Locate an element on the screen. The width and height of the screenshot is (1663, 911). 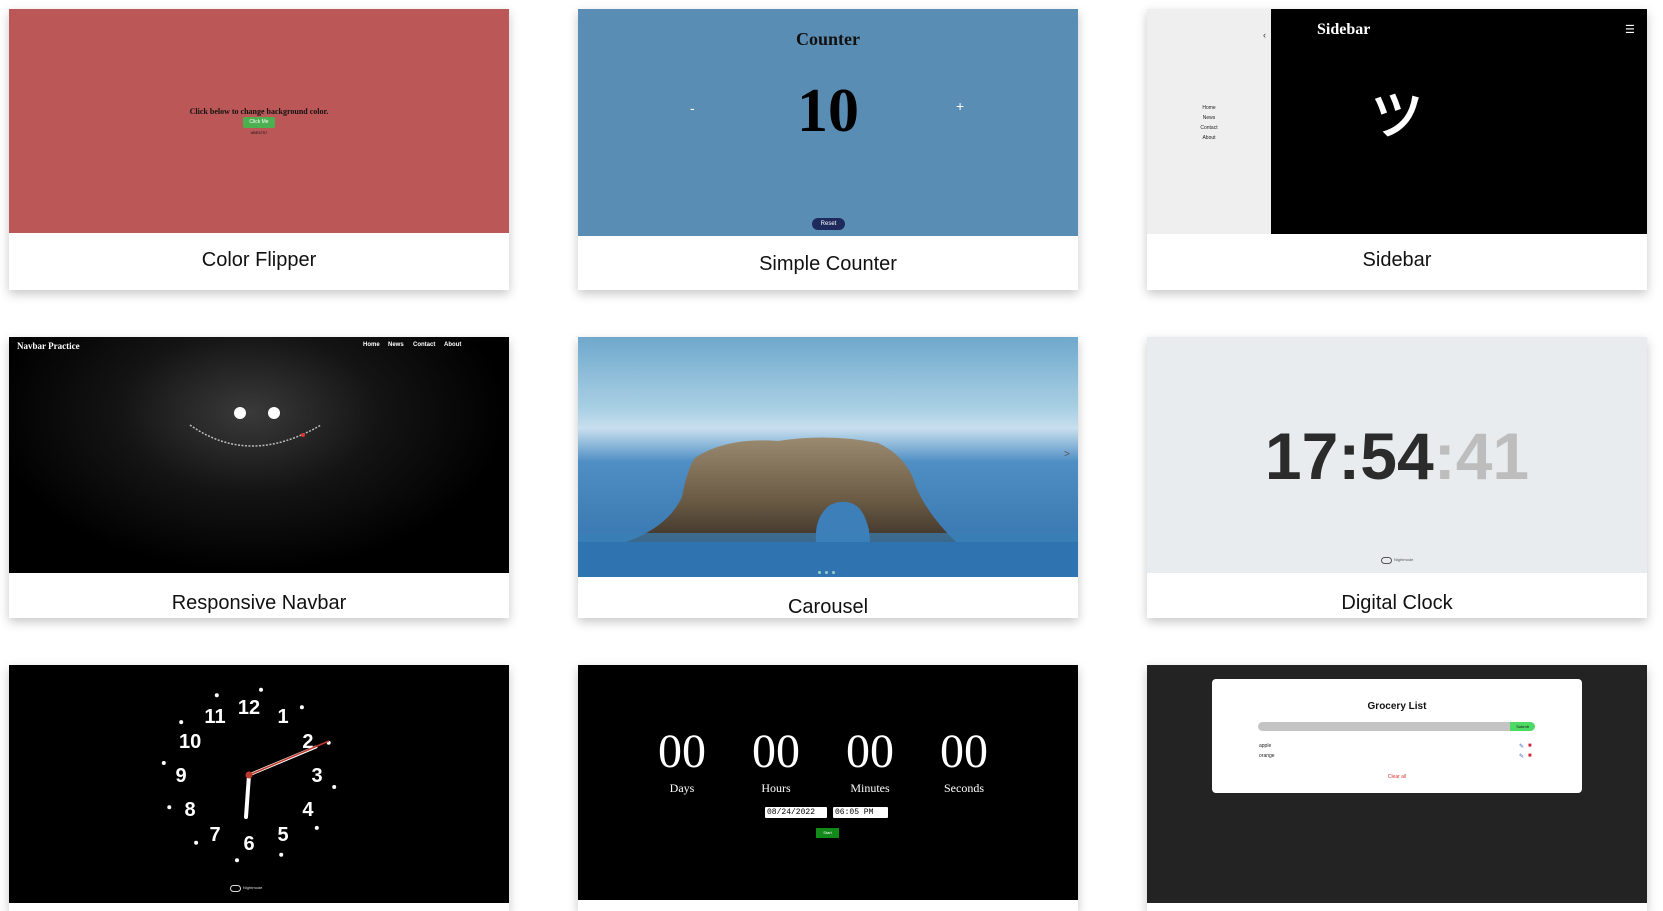
time-input: 06:05 PM is located at coordinates (860, 812).